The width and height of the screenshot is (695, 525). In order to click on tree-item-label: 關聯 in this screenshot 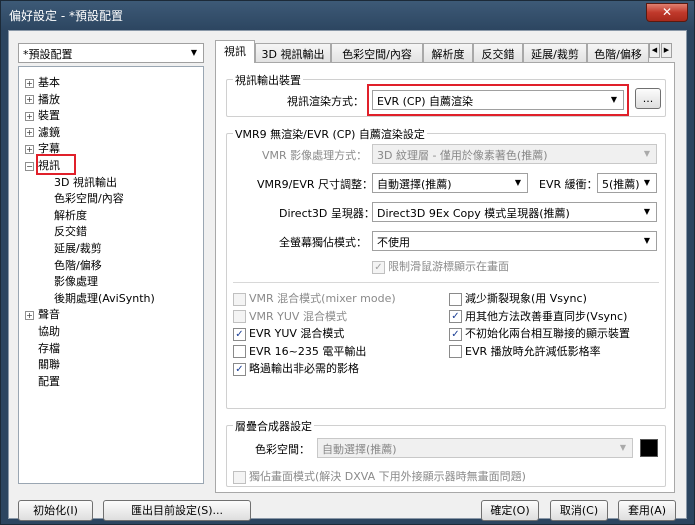, I will do `click(49, 365)`.